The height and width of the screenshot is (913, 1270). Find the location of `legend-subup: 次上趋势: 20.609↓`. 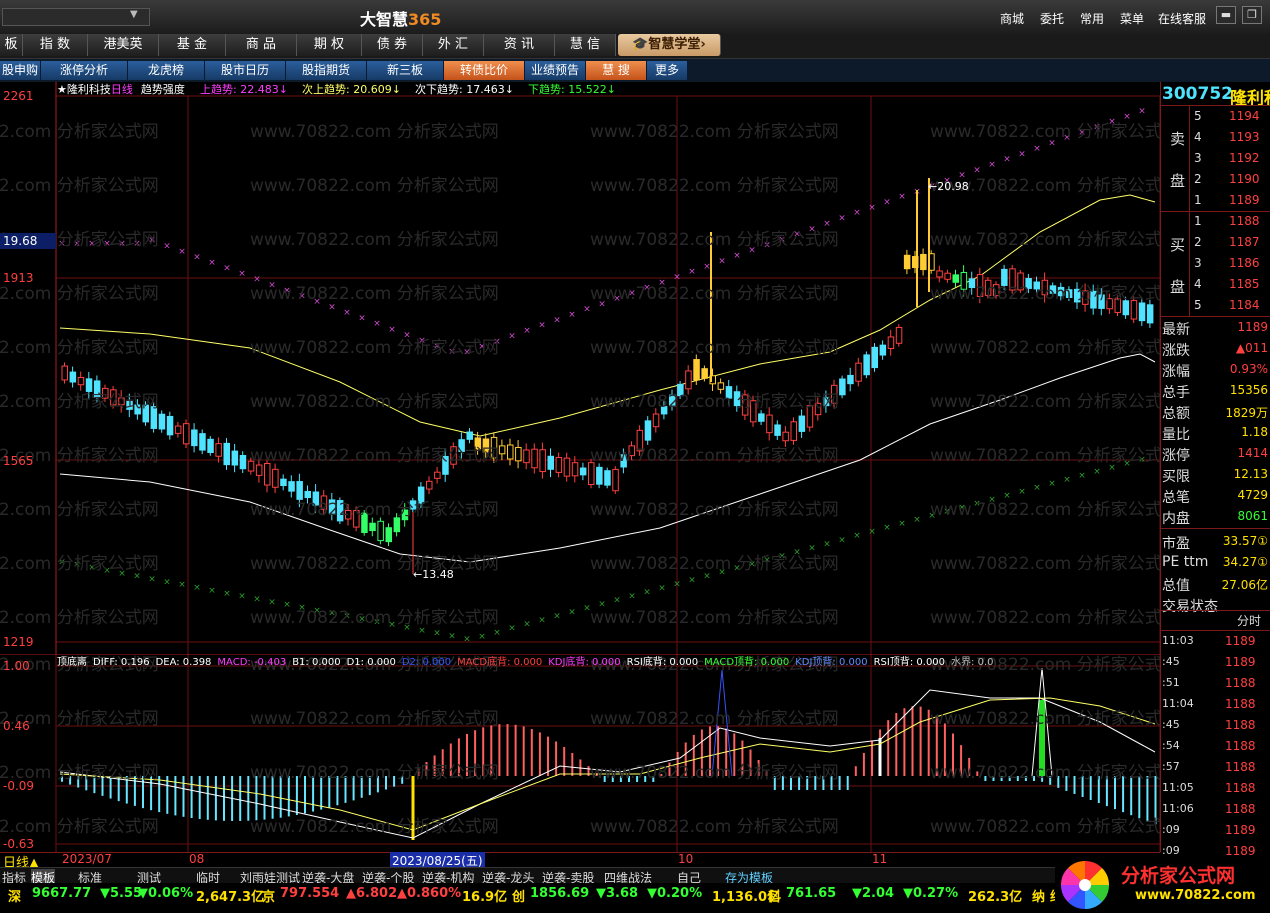

legend-subup: 次上趋势: 20.609↓ is located at coordinates (351, 89).